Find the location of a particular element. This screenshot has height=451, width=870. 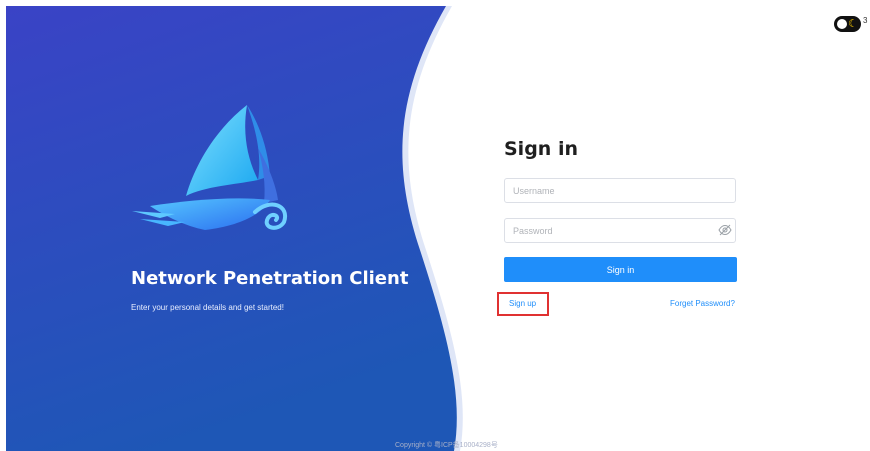

signin-title: Sign in is located at coordinates (541, 149).